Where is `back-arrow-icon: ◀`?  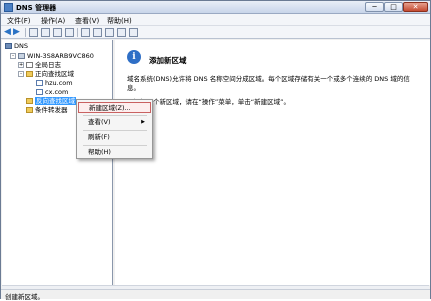
back-arrow-icon: ◀ is located at coordinates (8, 32).